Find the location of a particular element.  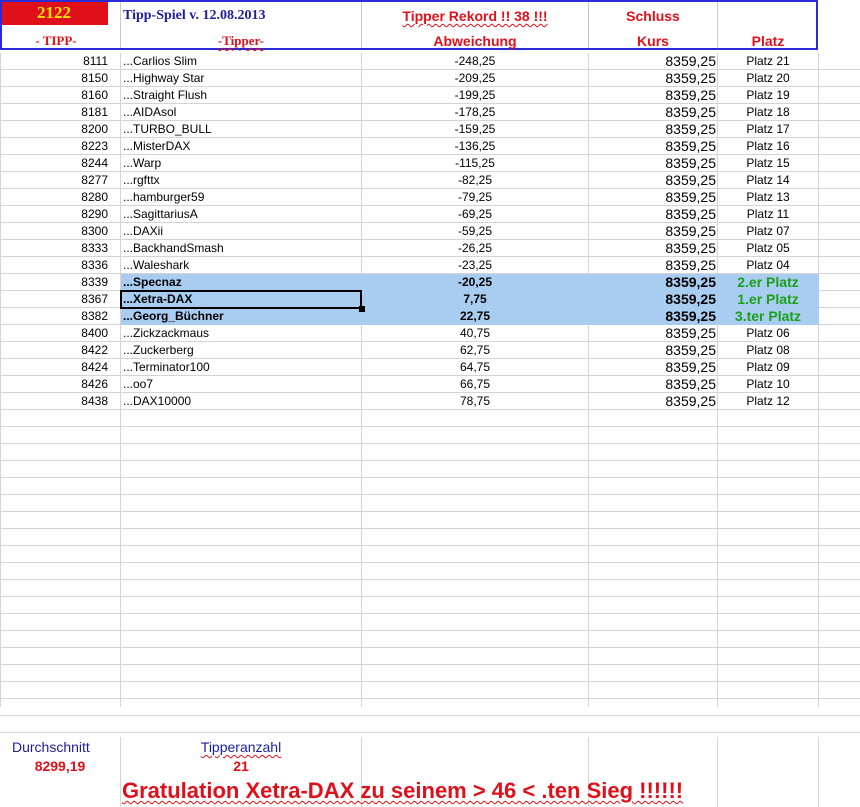

abweichung-cell: -69,25 is located at coordinates (475, 214).